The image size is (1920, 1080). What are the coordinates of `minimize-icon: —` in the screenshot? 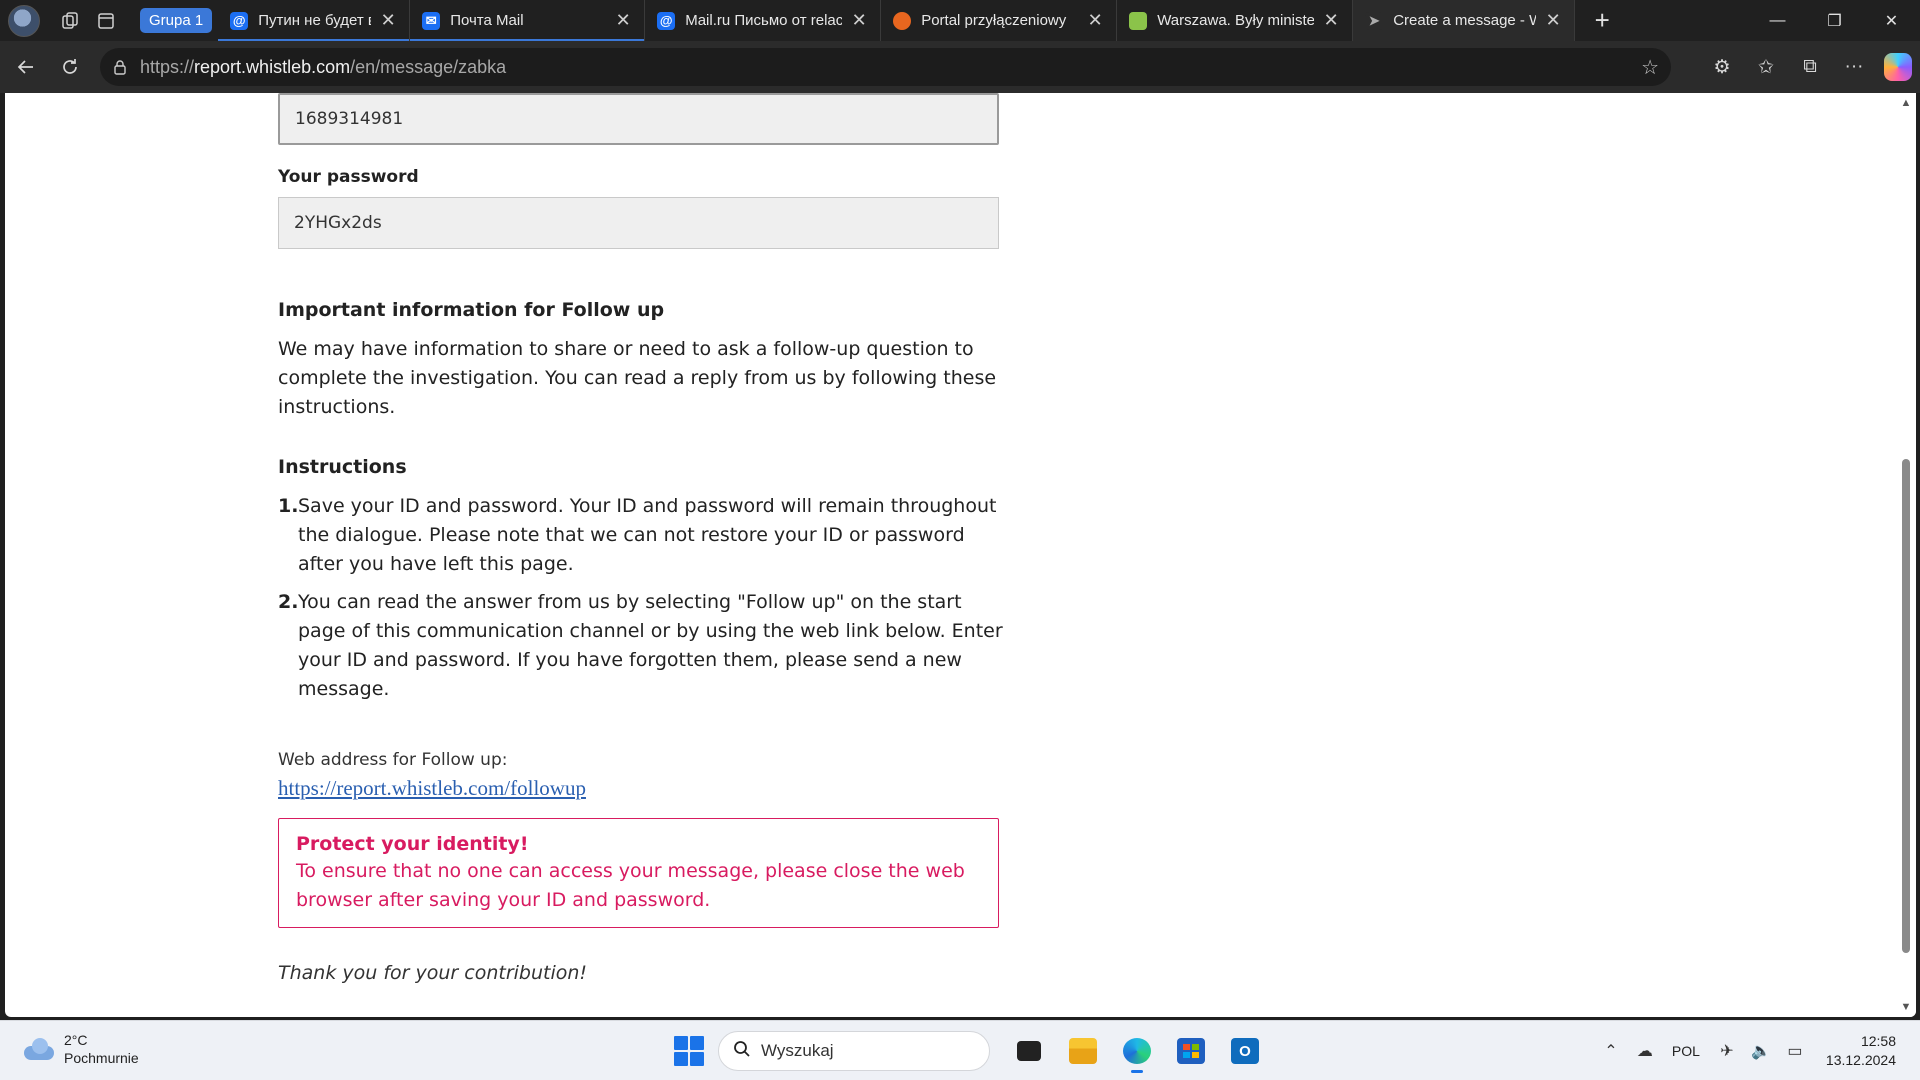 It's located at (1777, 20).